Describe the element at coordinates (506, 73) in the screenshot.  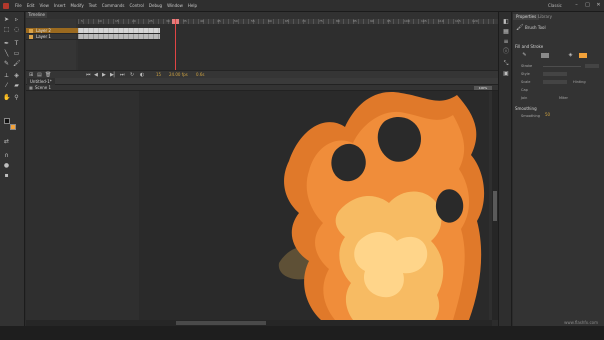
I see `components-panel-icon: ▣` at that location.